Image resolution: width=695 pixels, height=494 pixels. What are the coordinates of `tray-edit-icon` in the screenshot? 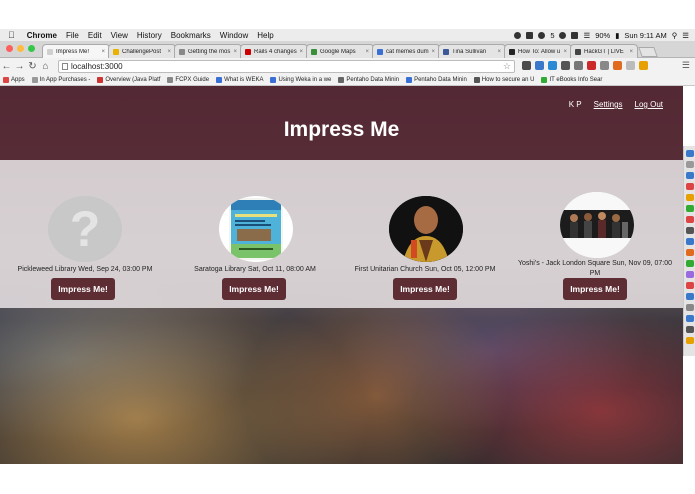 It's located at (530, 35).